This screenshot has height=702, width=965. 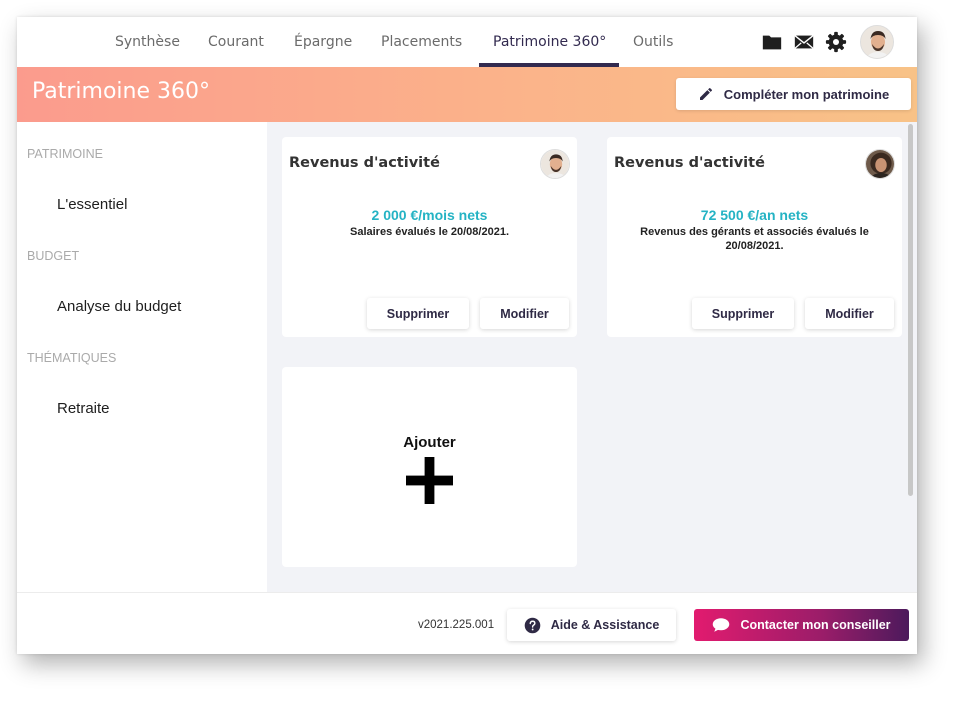 I want to click on plus-icon, so click(x=429, y=480).